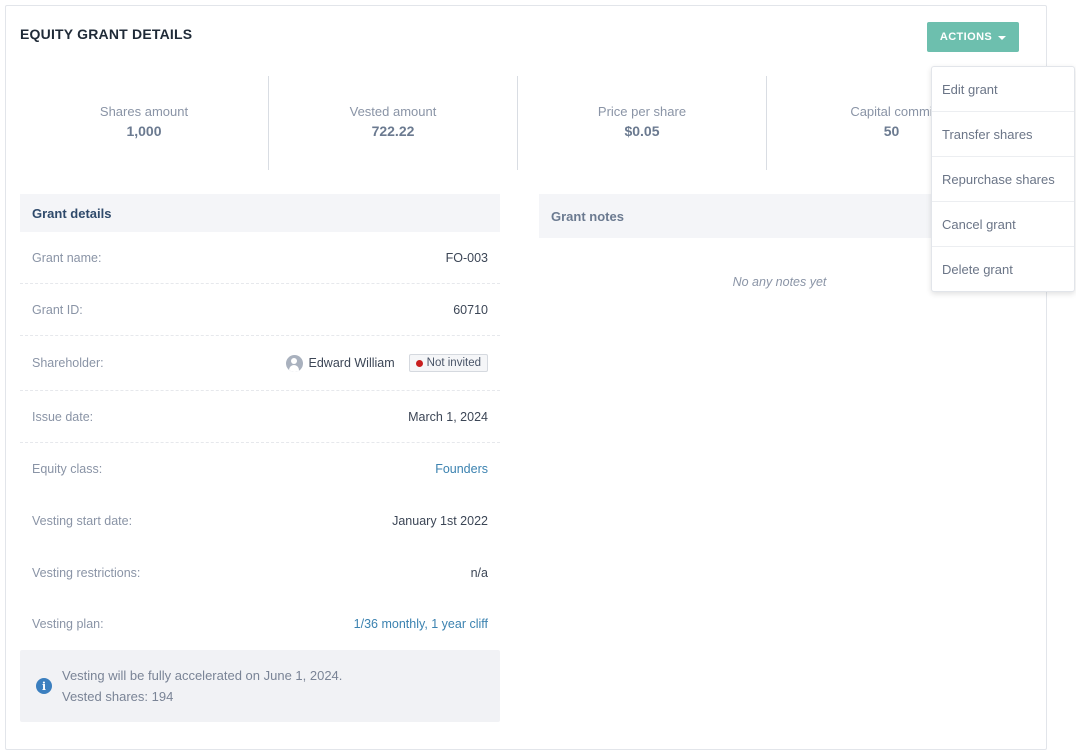  Describe the element at coordinates (260, 310) in the screenshot. I see `row-grant-id: Grant ID: 60710` at that location.